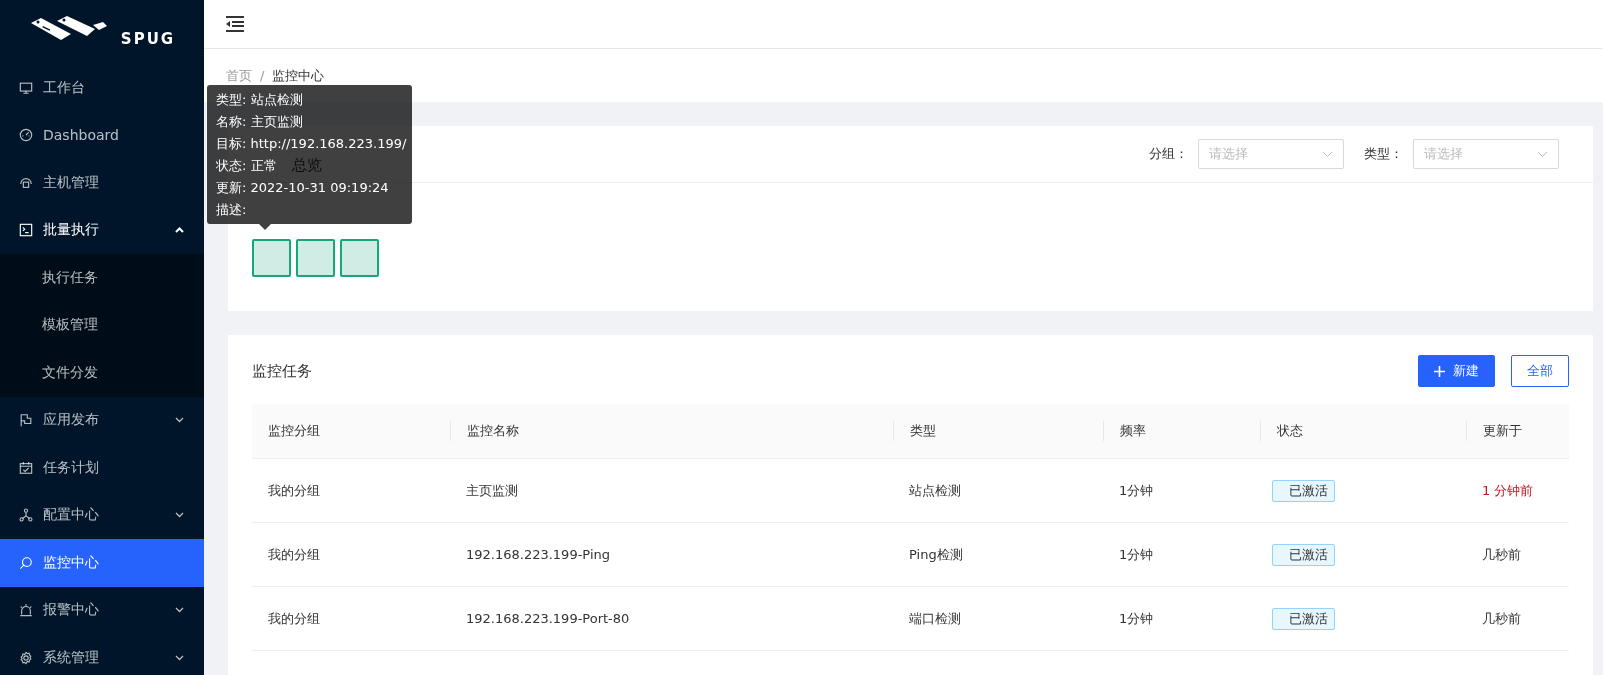 This screenshot has width=1603, height=675. I want to click on menu-item: 配置中心, so click(102, 515).